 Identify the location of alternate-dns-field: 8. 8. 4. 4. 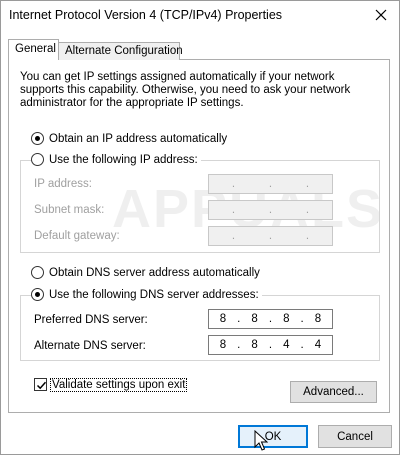
(270, 345).